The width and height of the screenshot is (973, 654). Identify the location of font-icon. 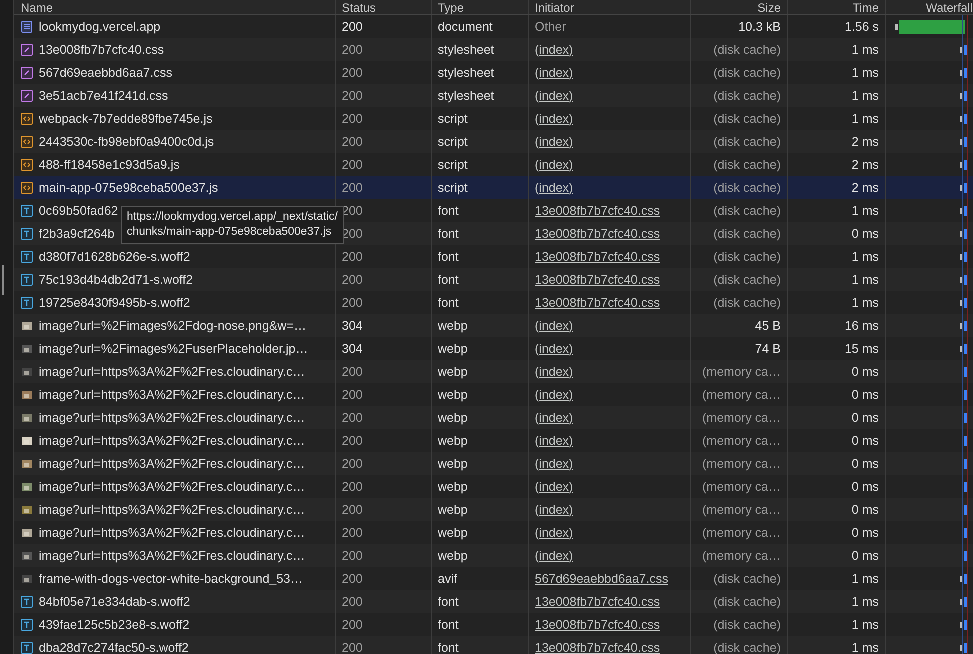
(27, 234).